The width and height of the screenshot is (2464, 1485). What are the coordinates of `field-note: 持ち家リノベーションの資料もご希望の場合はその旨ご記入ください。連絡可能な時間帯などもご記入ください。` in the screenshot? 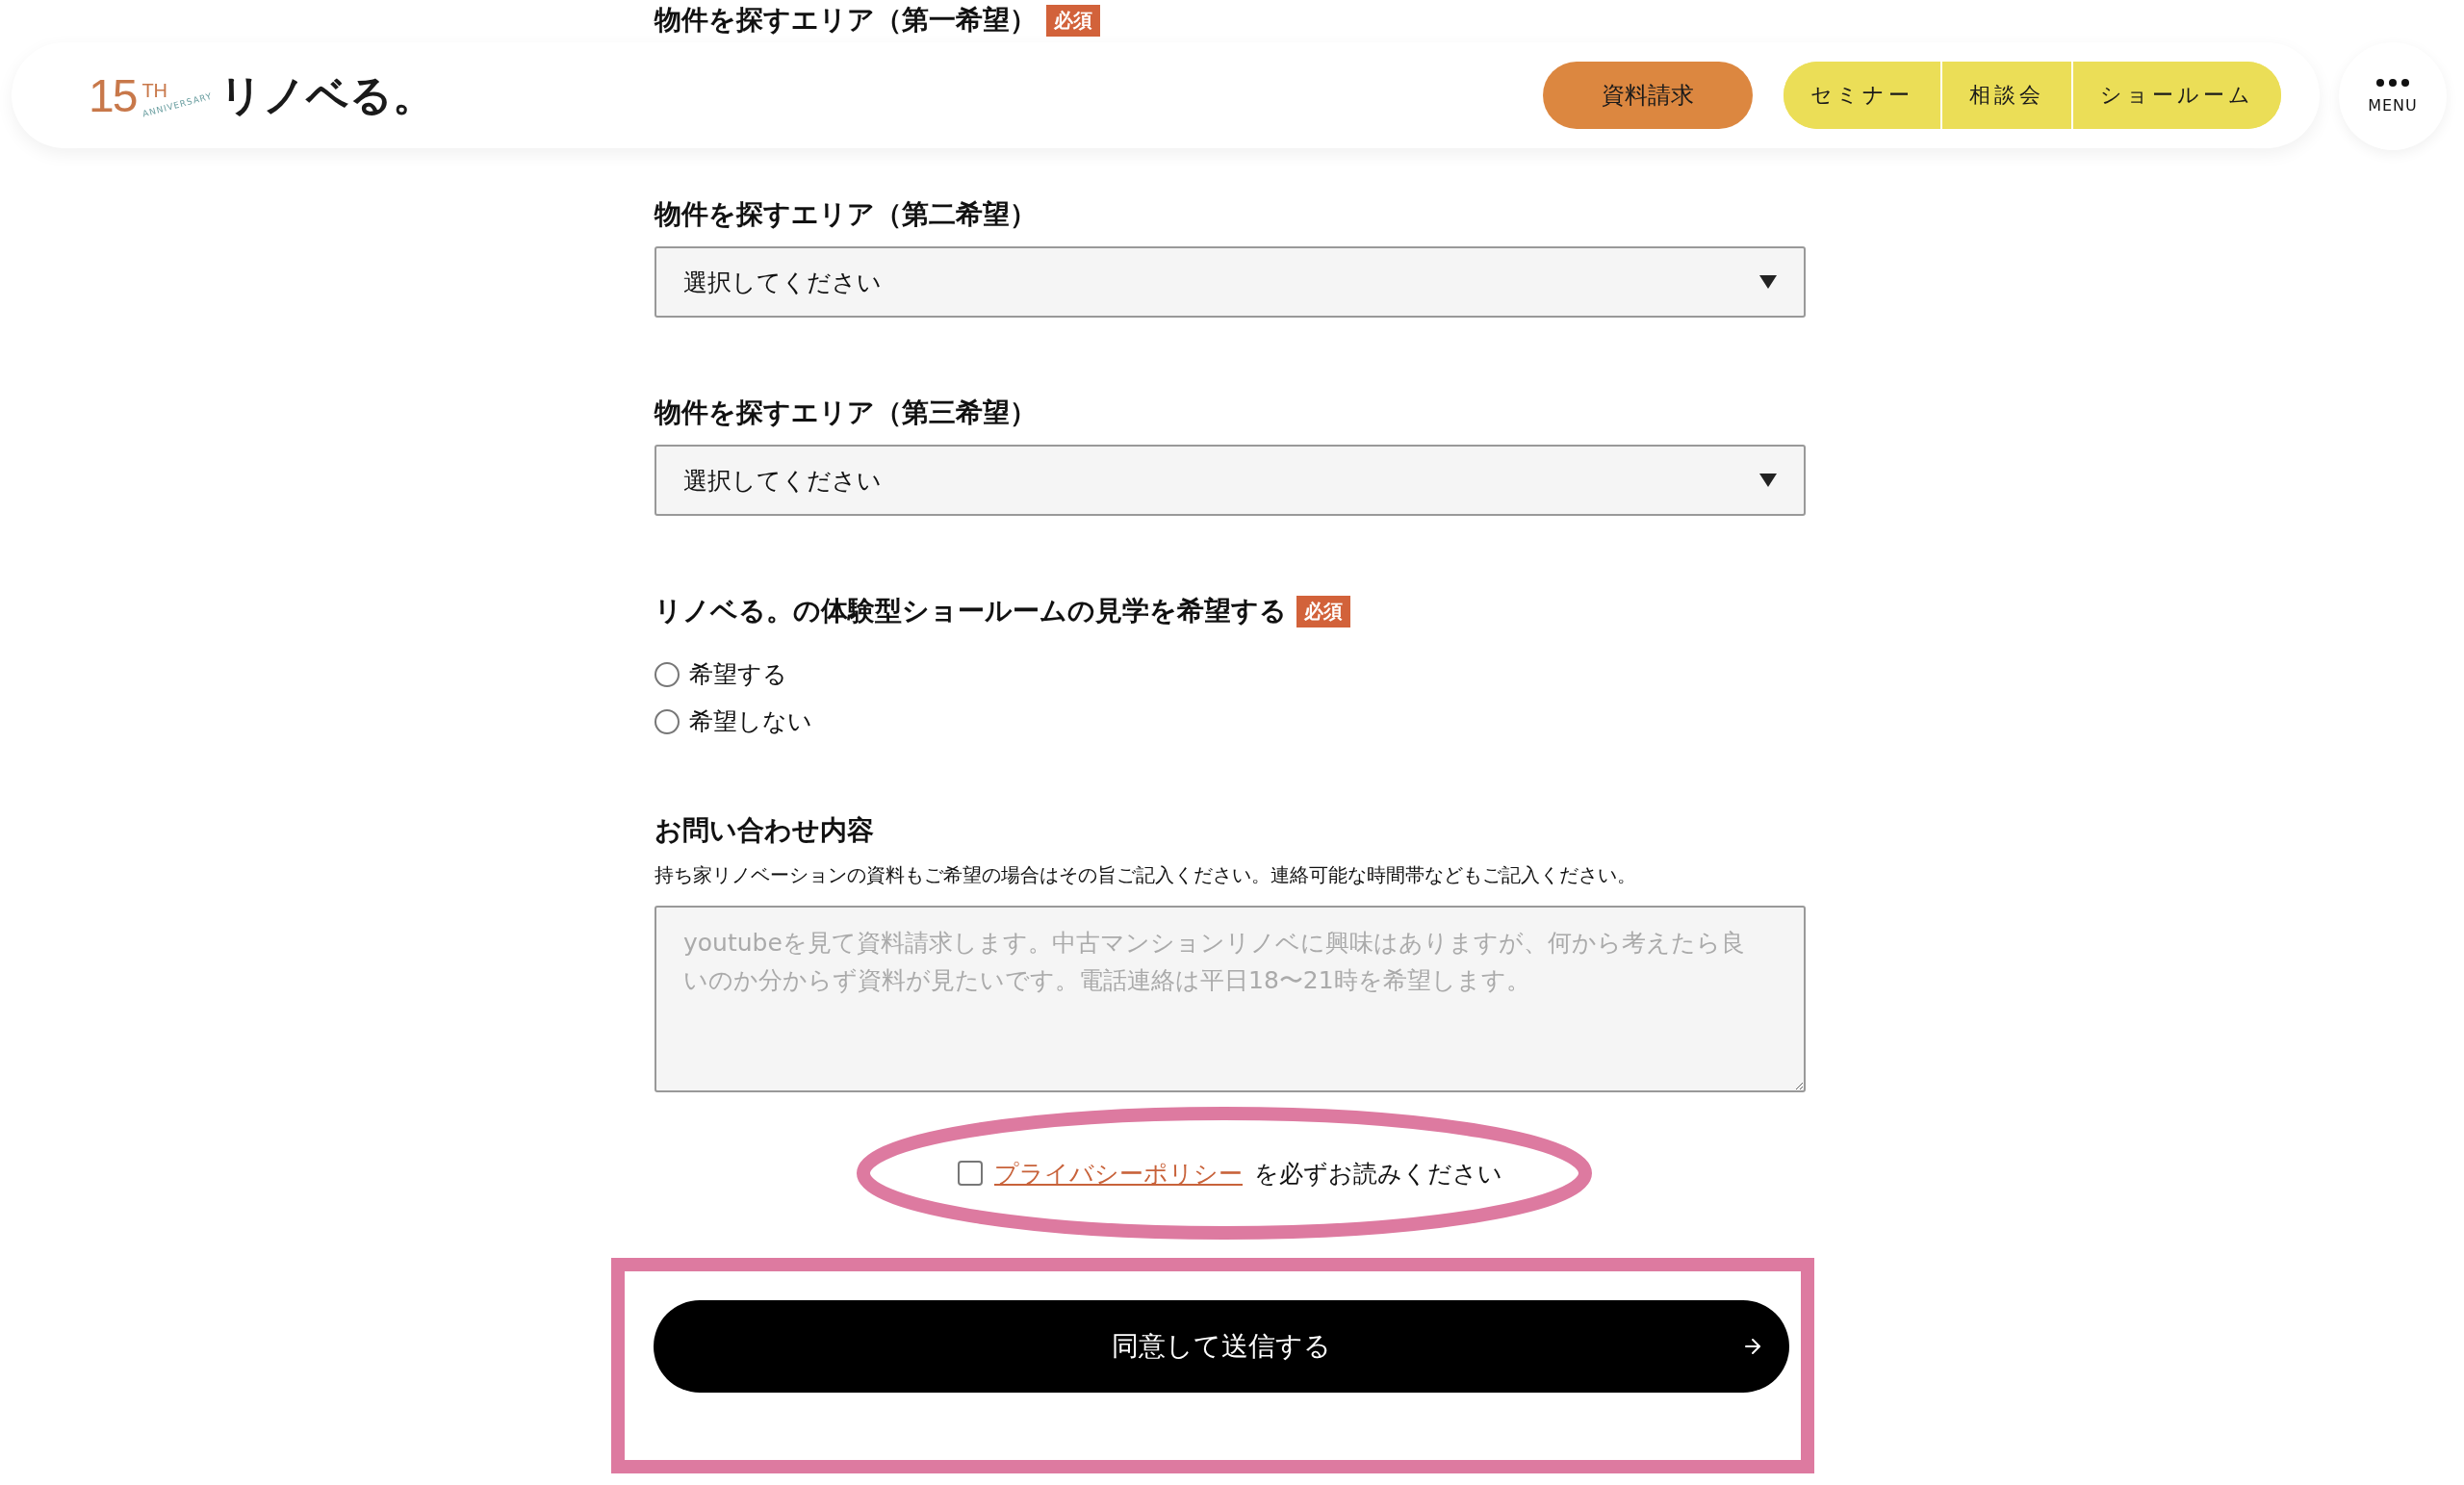 It's located at (1145, 875).